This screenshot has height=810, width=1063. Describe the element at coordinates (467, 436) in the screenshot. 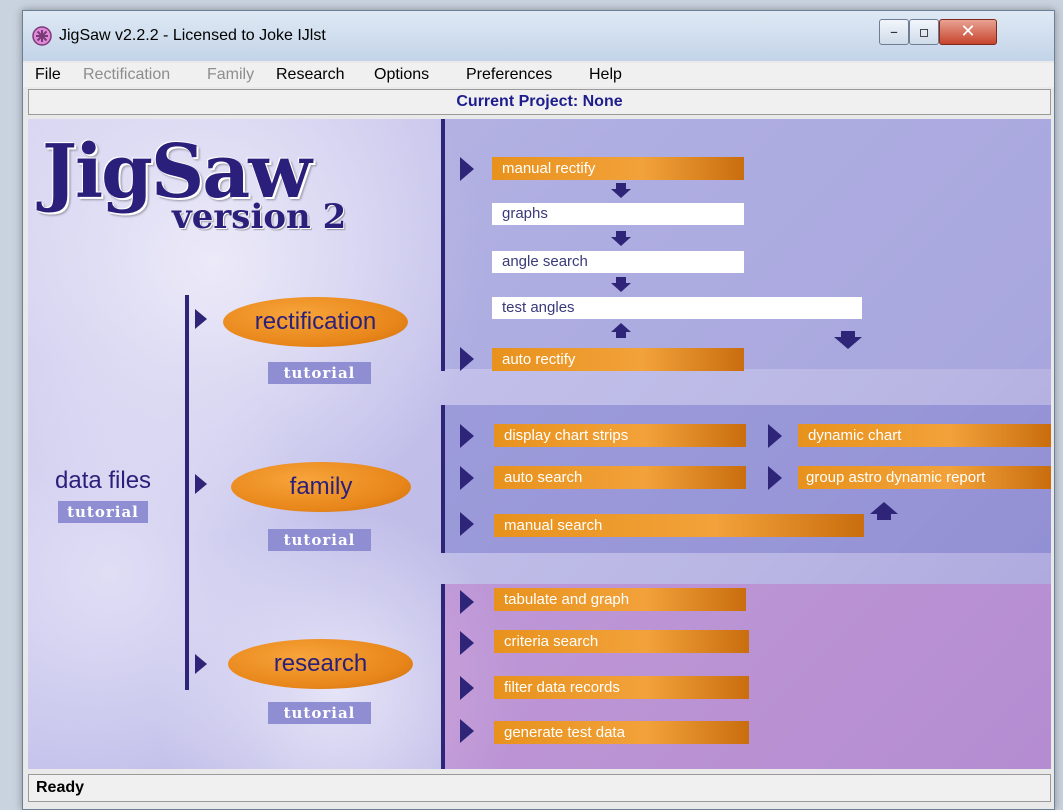

I see `display-chart-strips-arrow-icon` at that location.